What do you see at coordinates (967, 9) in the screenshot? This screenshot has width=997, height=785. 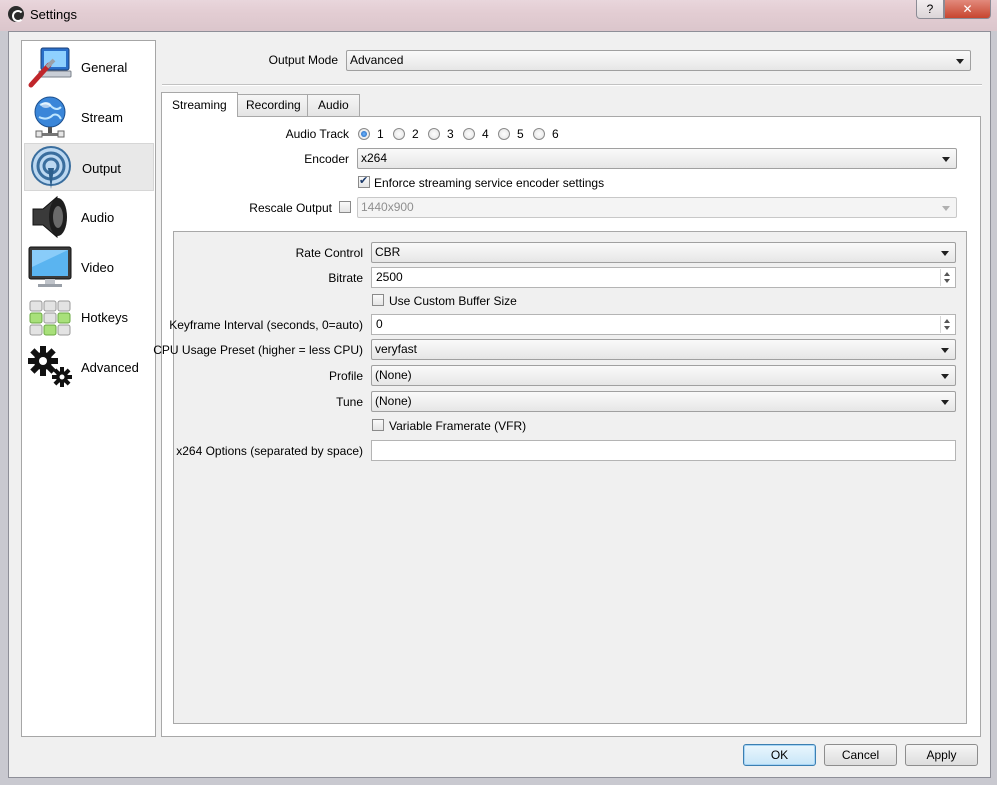 I see `close-button: ✕` at bounding box center [967, 9].